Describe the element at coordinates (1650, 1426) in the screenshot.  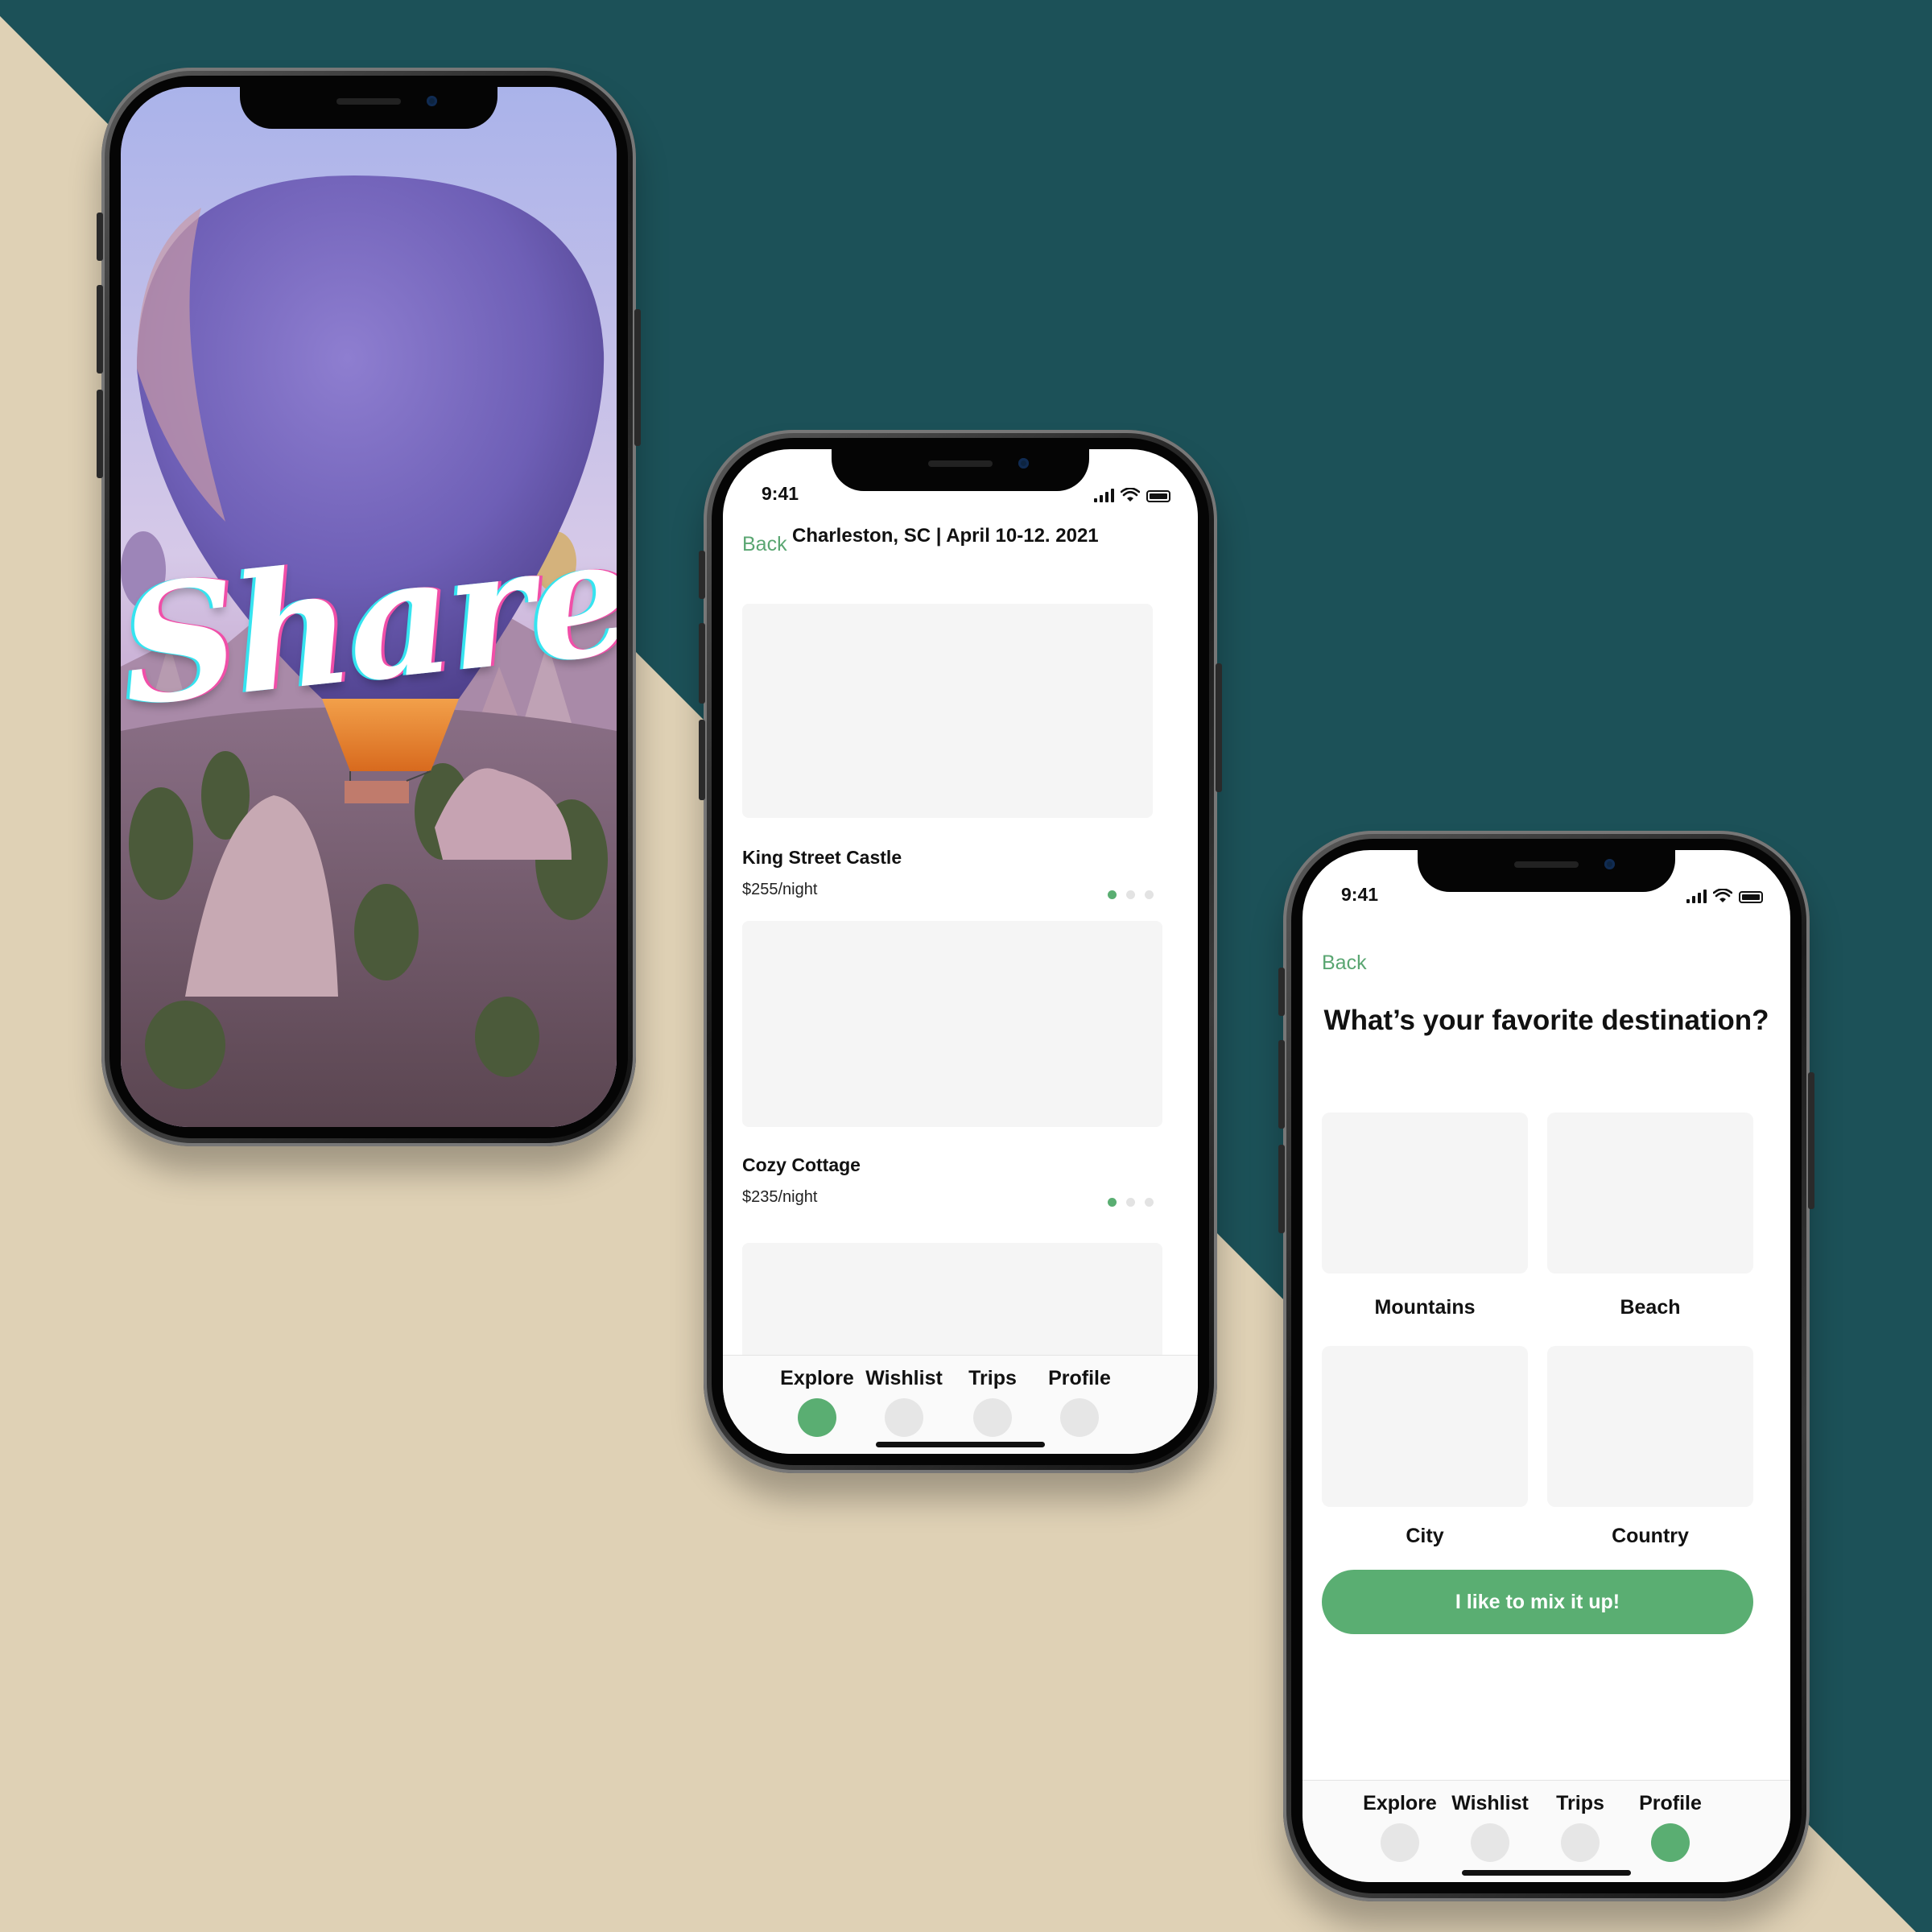
I see `destination-option-country` at that location.